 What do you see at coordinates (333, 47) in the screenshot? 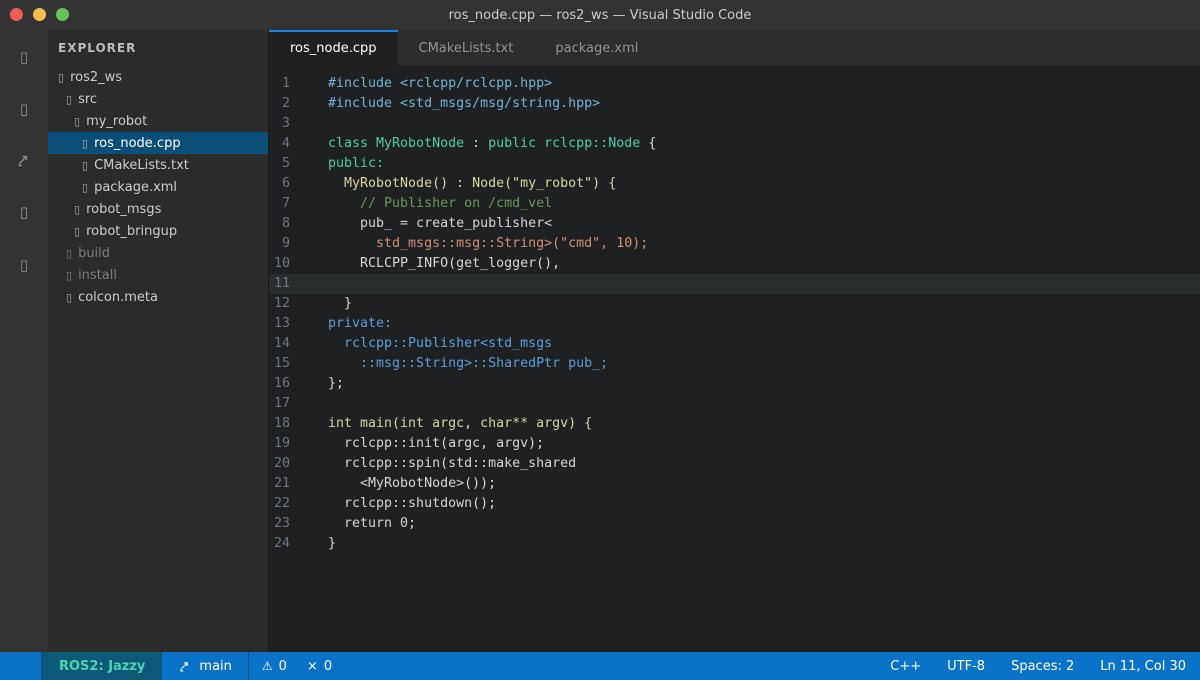
I see `tab-ros_node.cpp: ros_node.cpp` at bounding box center [333, 47].